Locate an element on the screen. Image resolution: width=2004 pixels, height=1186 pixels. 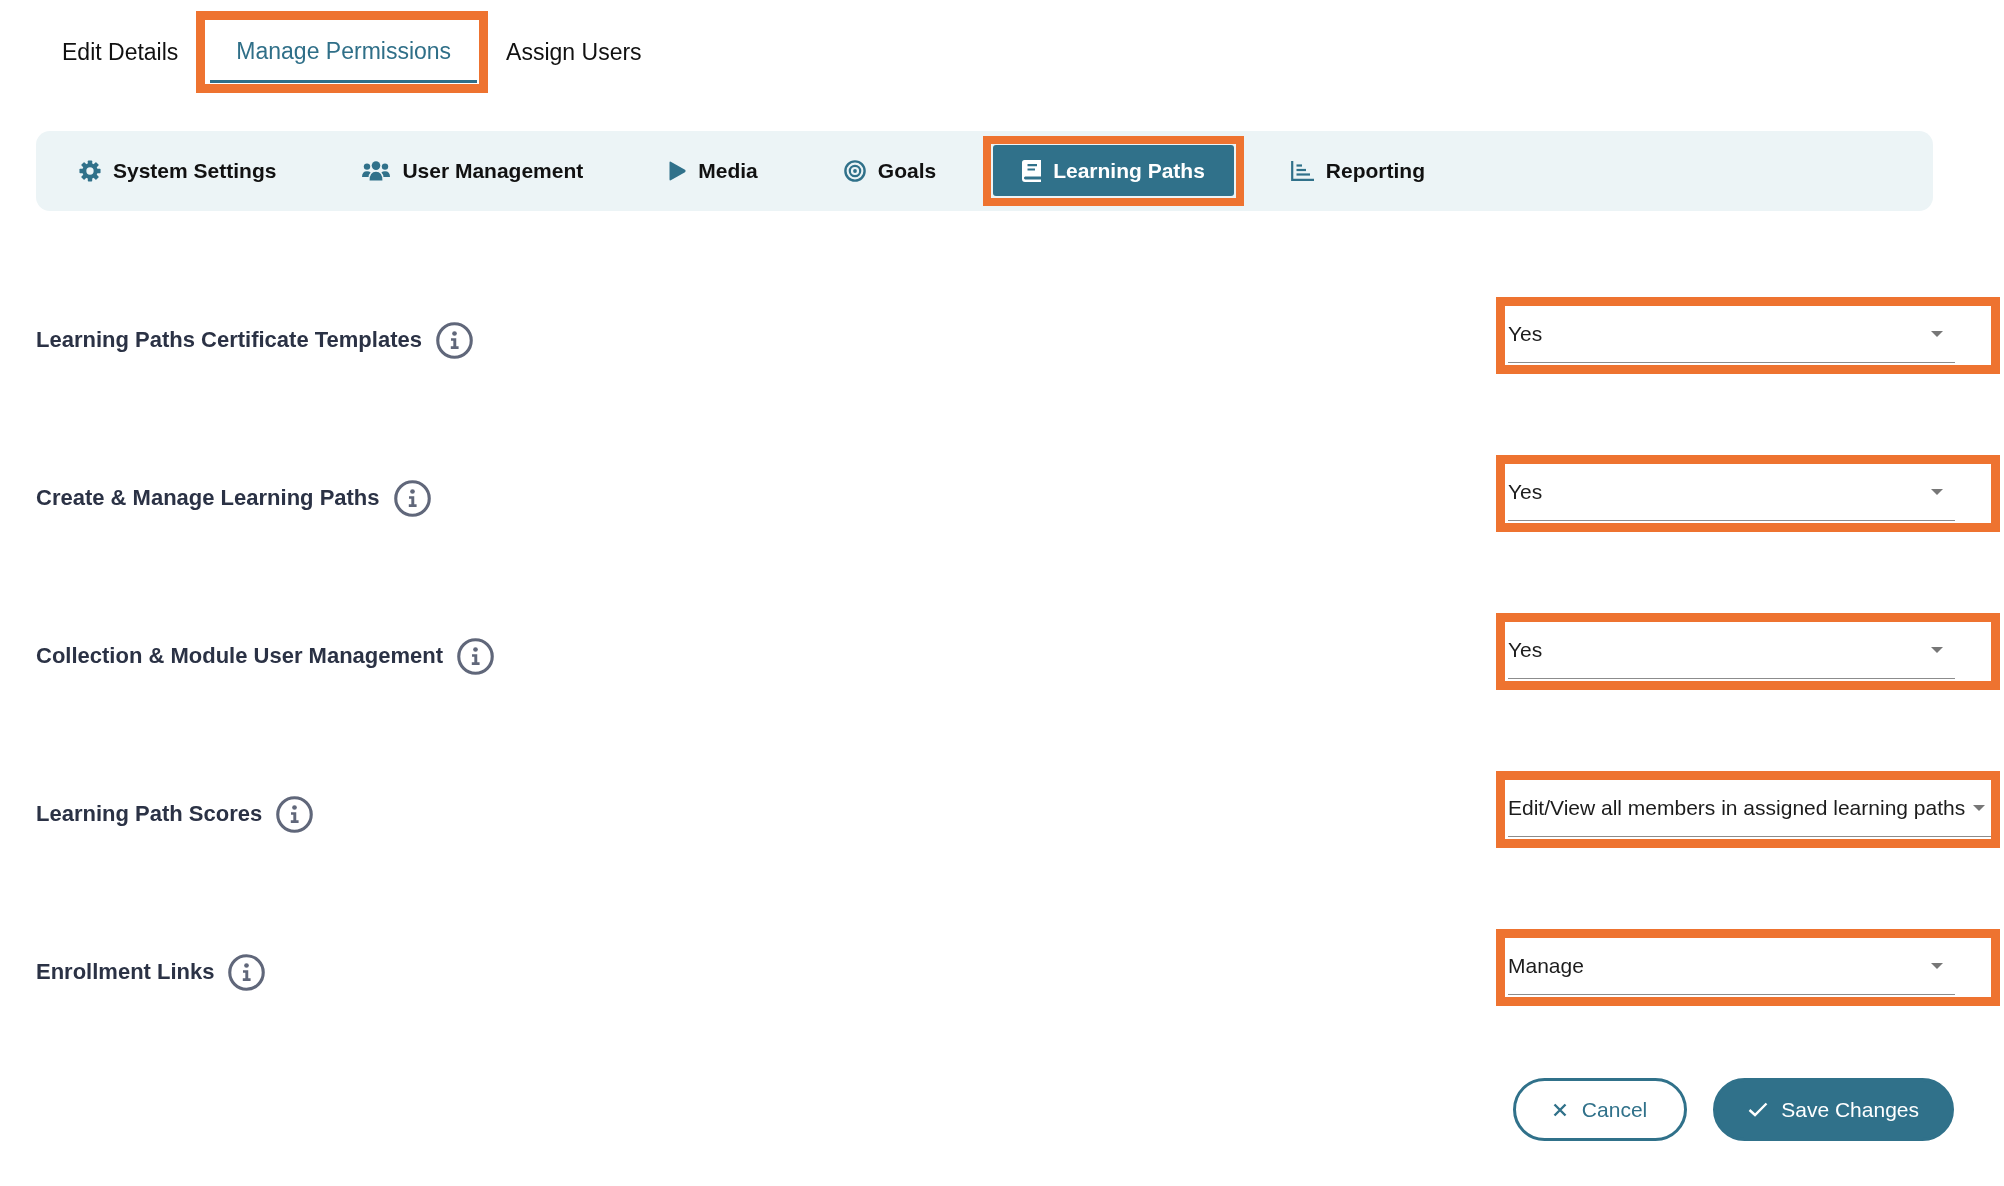
category-tab: Reporting is located at coordinates (1357, 171).